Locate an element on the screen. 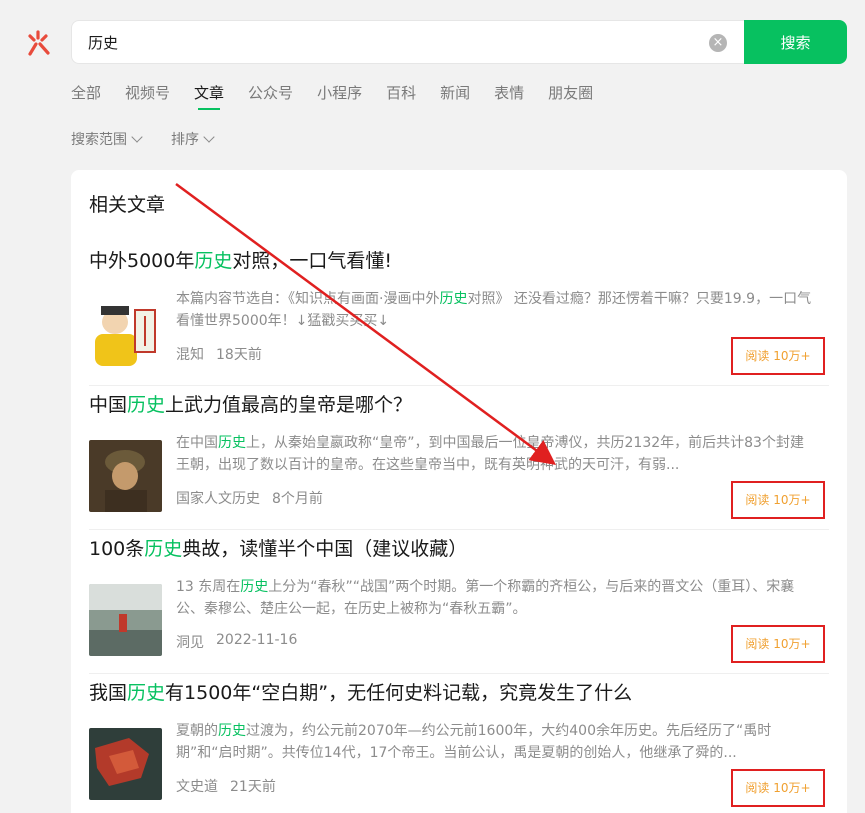 The width and height of the screenshot is (865, 813). search-range-dropdown: 搜索范围 is located at coordinates (107, 139).